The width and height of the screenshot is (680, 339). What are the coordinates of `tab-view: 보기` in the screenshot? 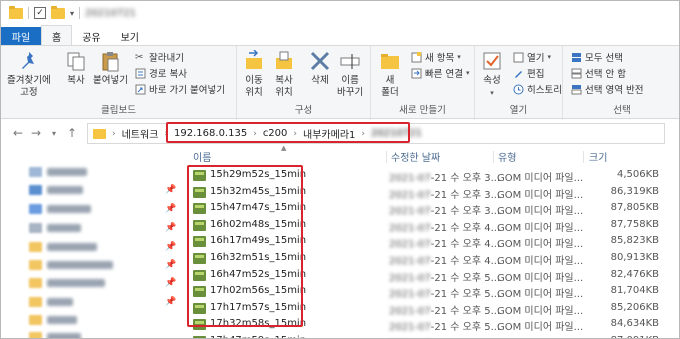 It's located at (130, 36).